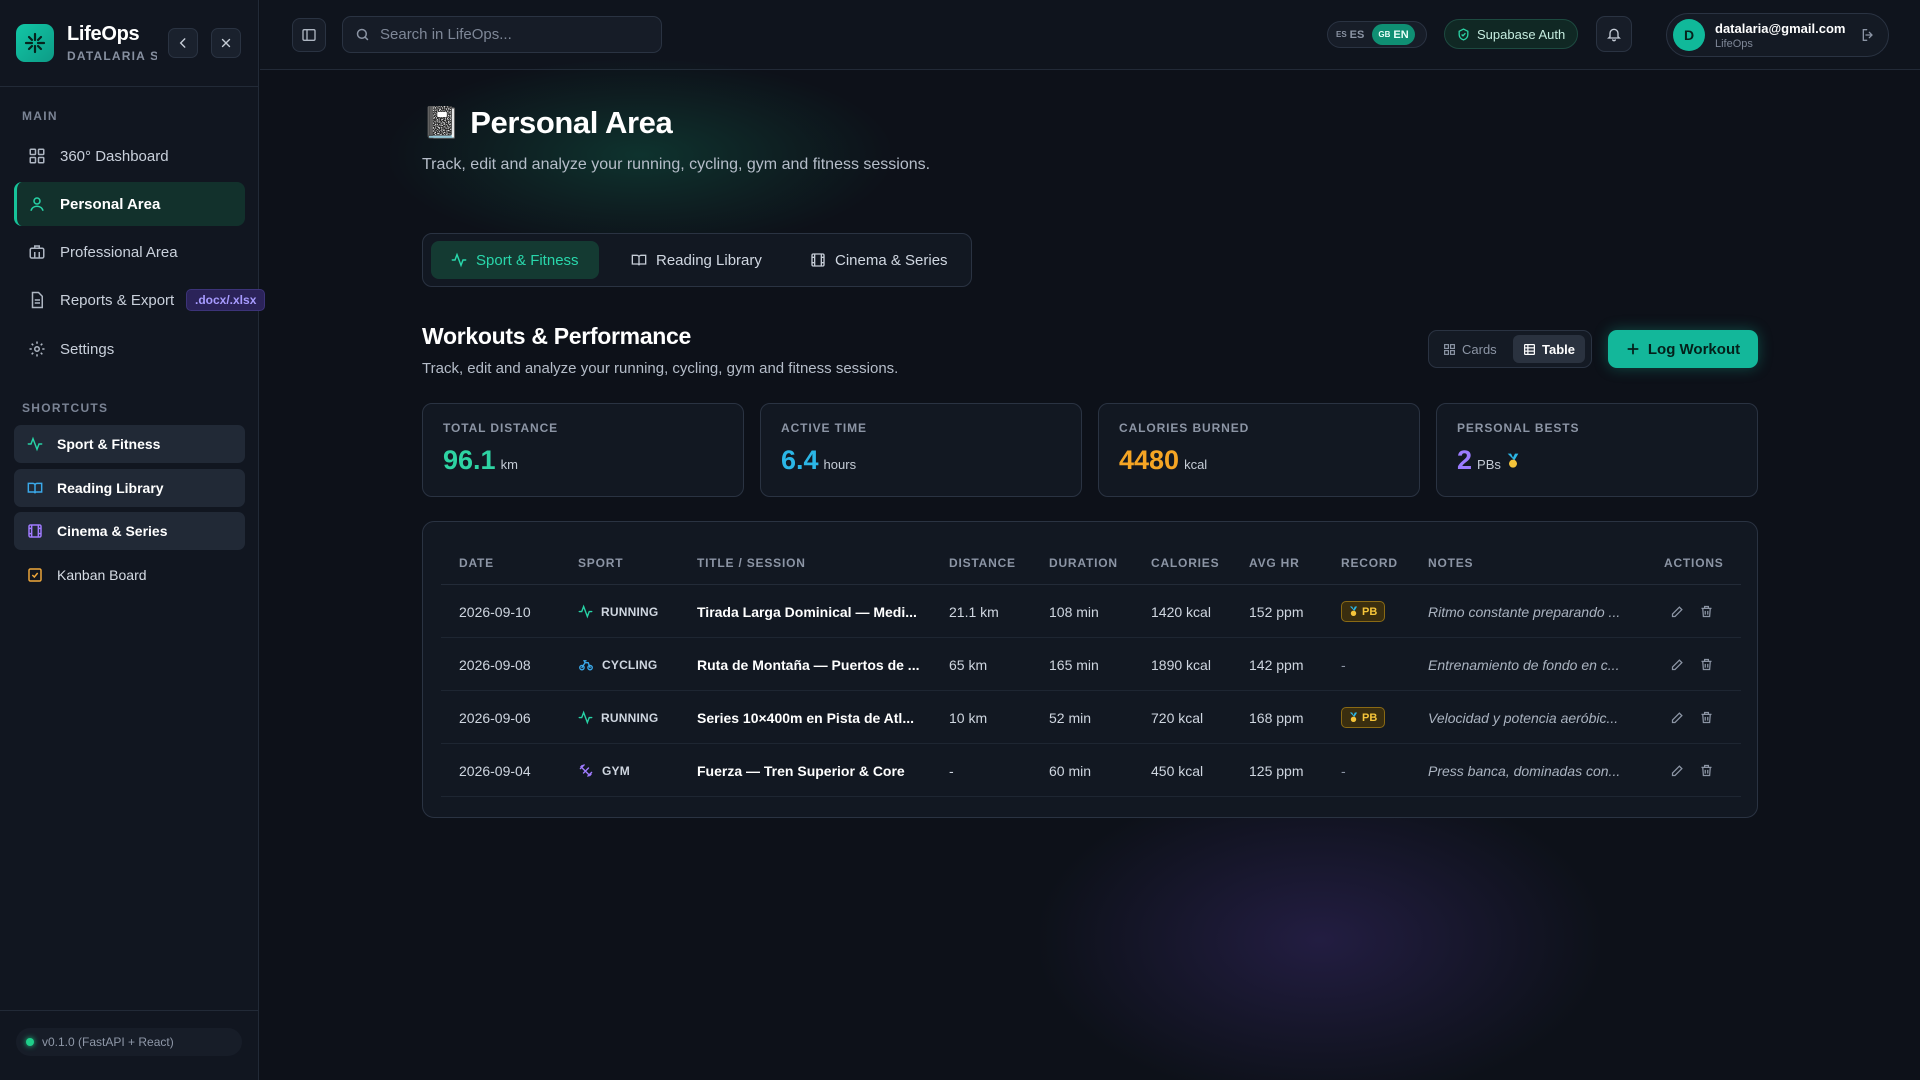 This screenshot has width=1920, height=1080. What do you see at coordinates (1350, 34) in the screenshot?
I see `lang-es-option: ES ES` at bounding box center [1350, 34].